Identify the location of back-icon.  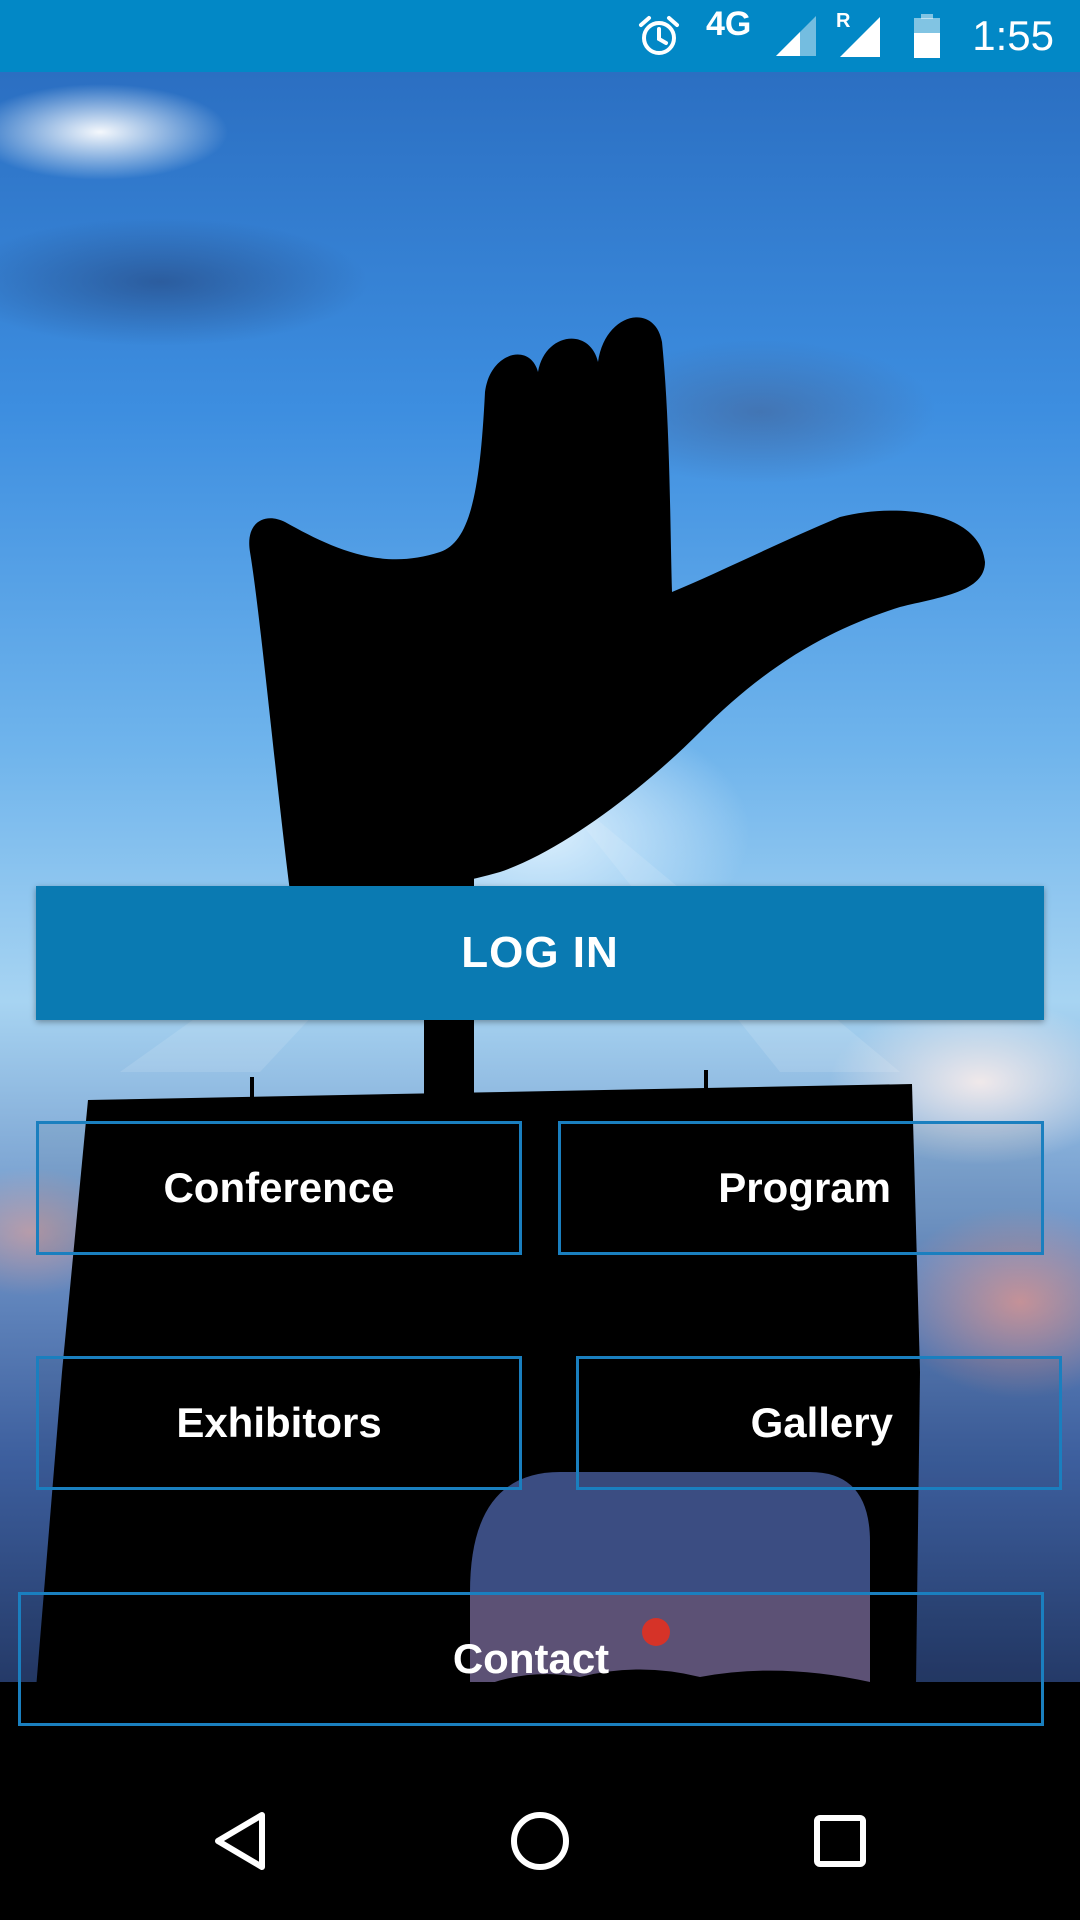
(240, 1841).